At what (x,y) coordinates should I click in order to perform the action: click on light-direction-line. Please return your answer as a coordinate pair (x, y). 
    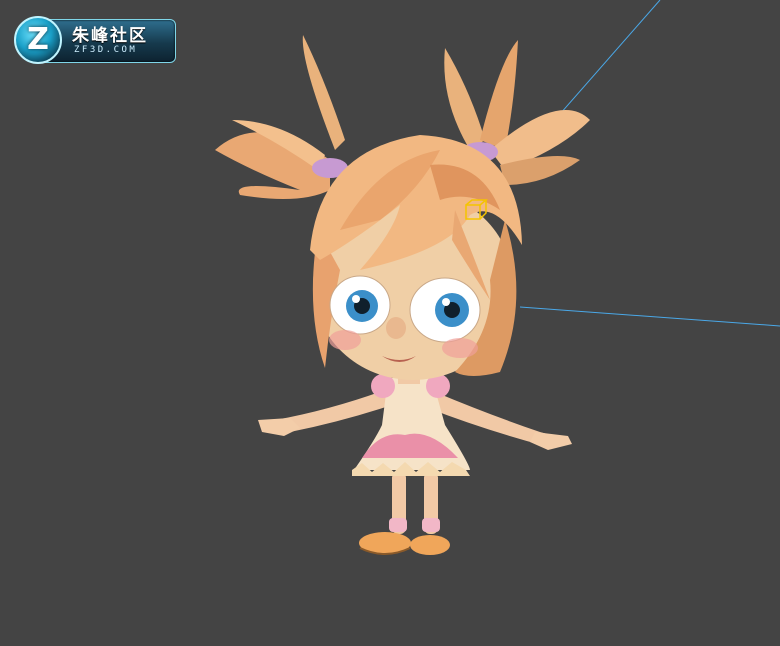
    Looking at the image, I should click on (649, 316).